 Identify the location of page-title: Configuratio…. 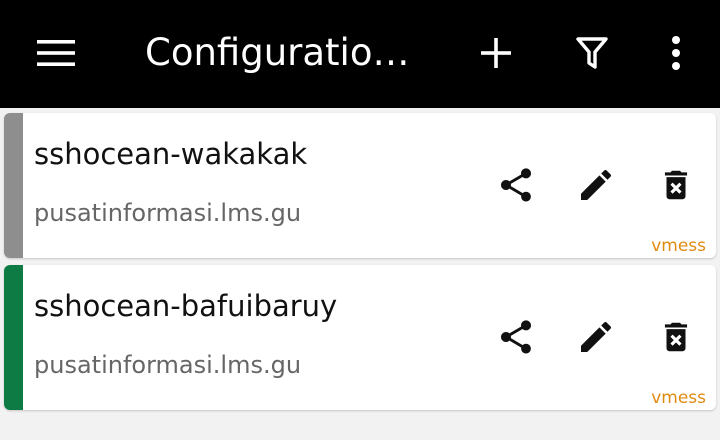
(277, 52).